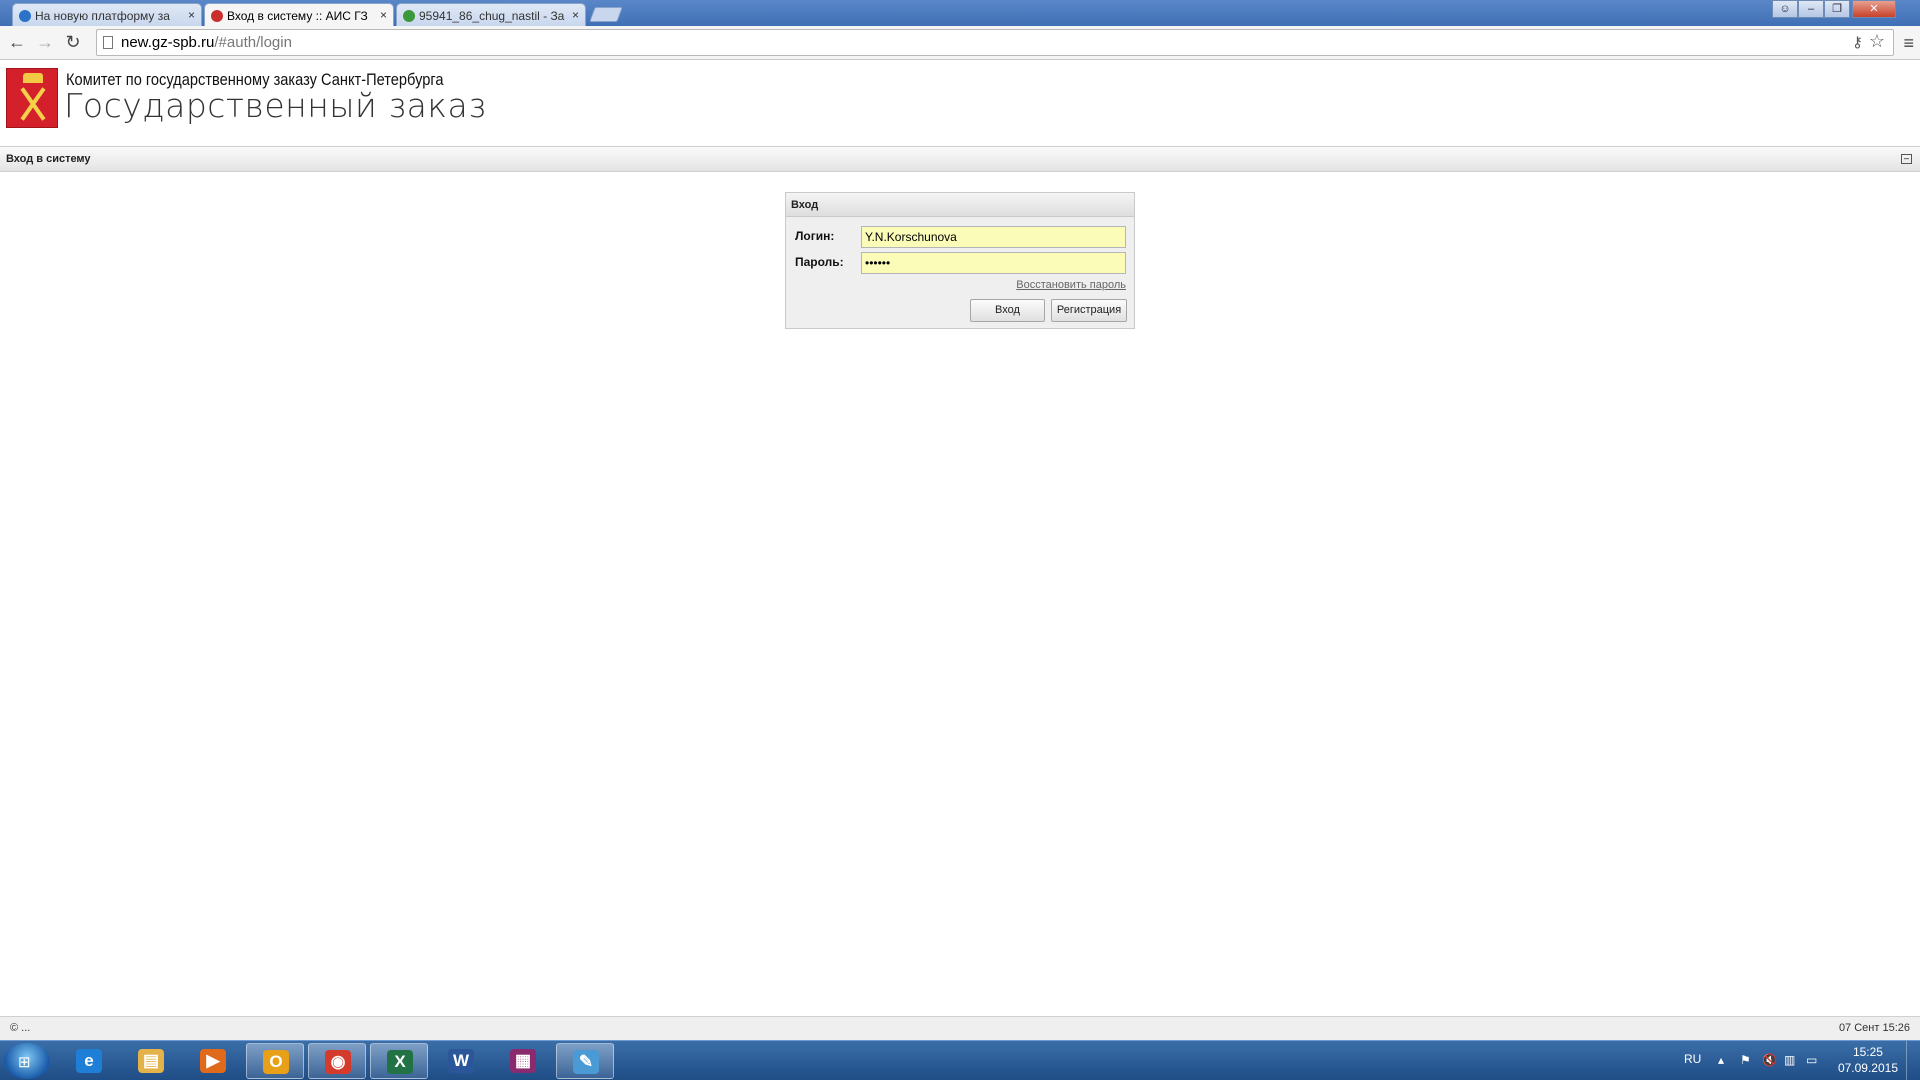  What do you see at coordinates (1769, 1060) in the screenshot?
I see `volume-muted-icon: 🔇` at bounding box center [1769, 1060].